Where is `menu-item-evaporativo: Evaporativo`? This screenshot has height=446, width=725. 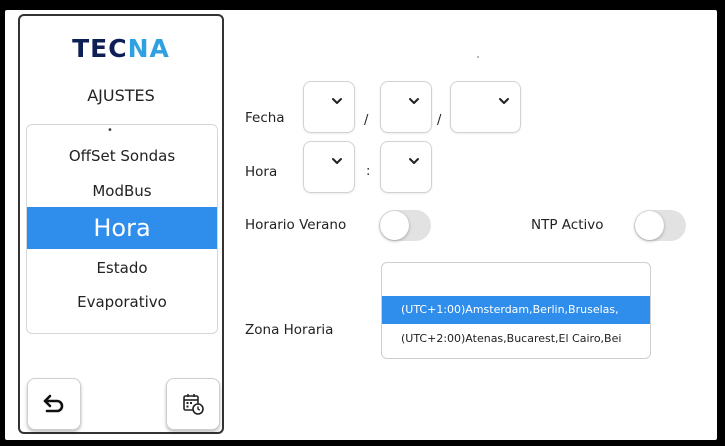 menu-item-evaporativo: Evaporativo is located at coordinates (122, 302).